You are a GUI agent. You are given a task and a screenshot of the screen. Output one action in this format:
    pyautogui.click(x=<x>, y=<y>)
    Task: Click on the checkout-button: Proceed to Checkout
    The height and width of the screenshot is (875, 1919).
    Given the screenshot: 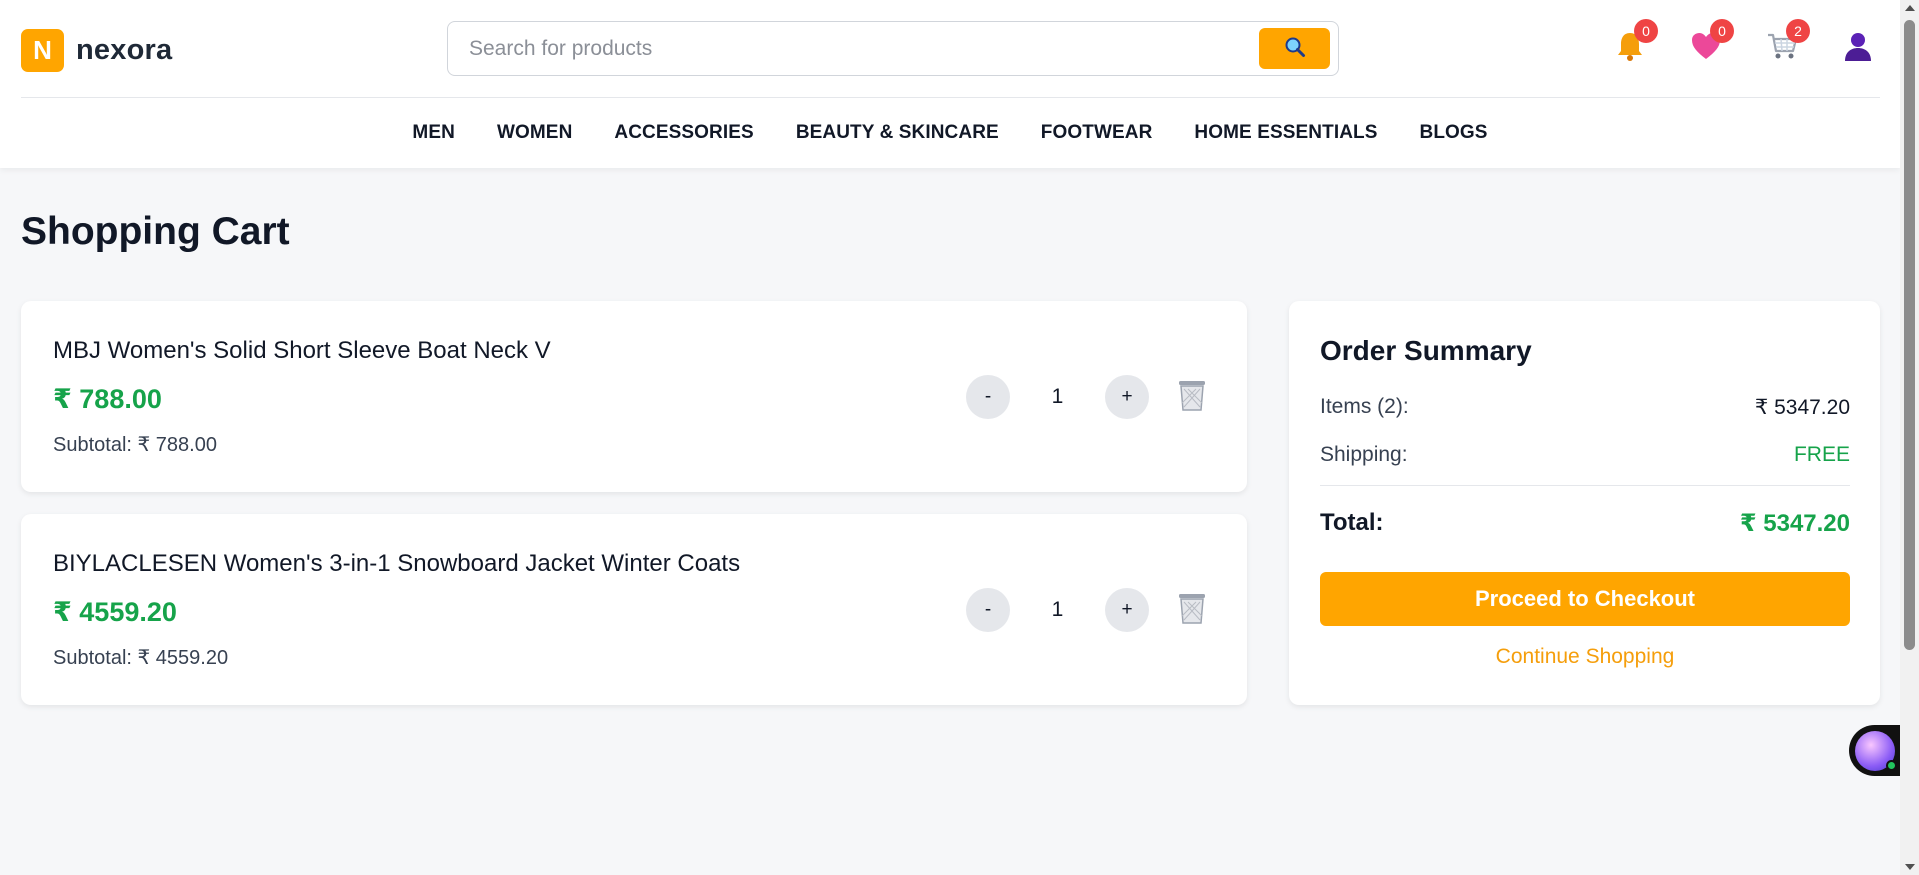 What is the action you would take?
    pyautogui.click(x=1585, y=599)
    